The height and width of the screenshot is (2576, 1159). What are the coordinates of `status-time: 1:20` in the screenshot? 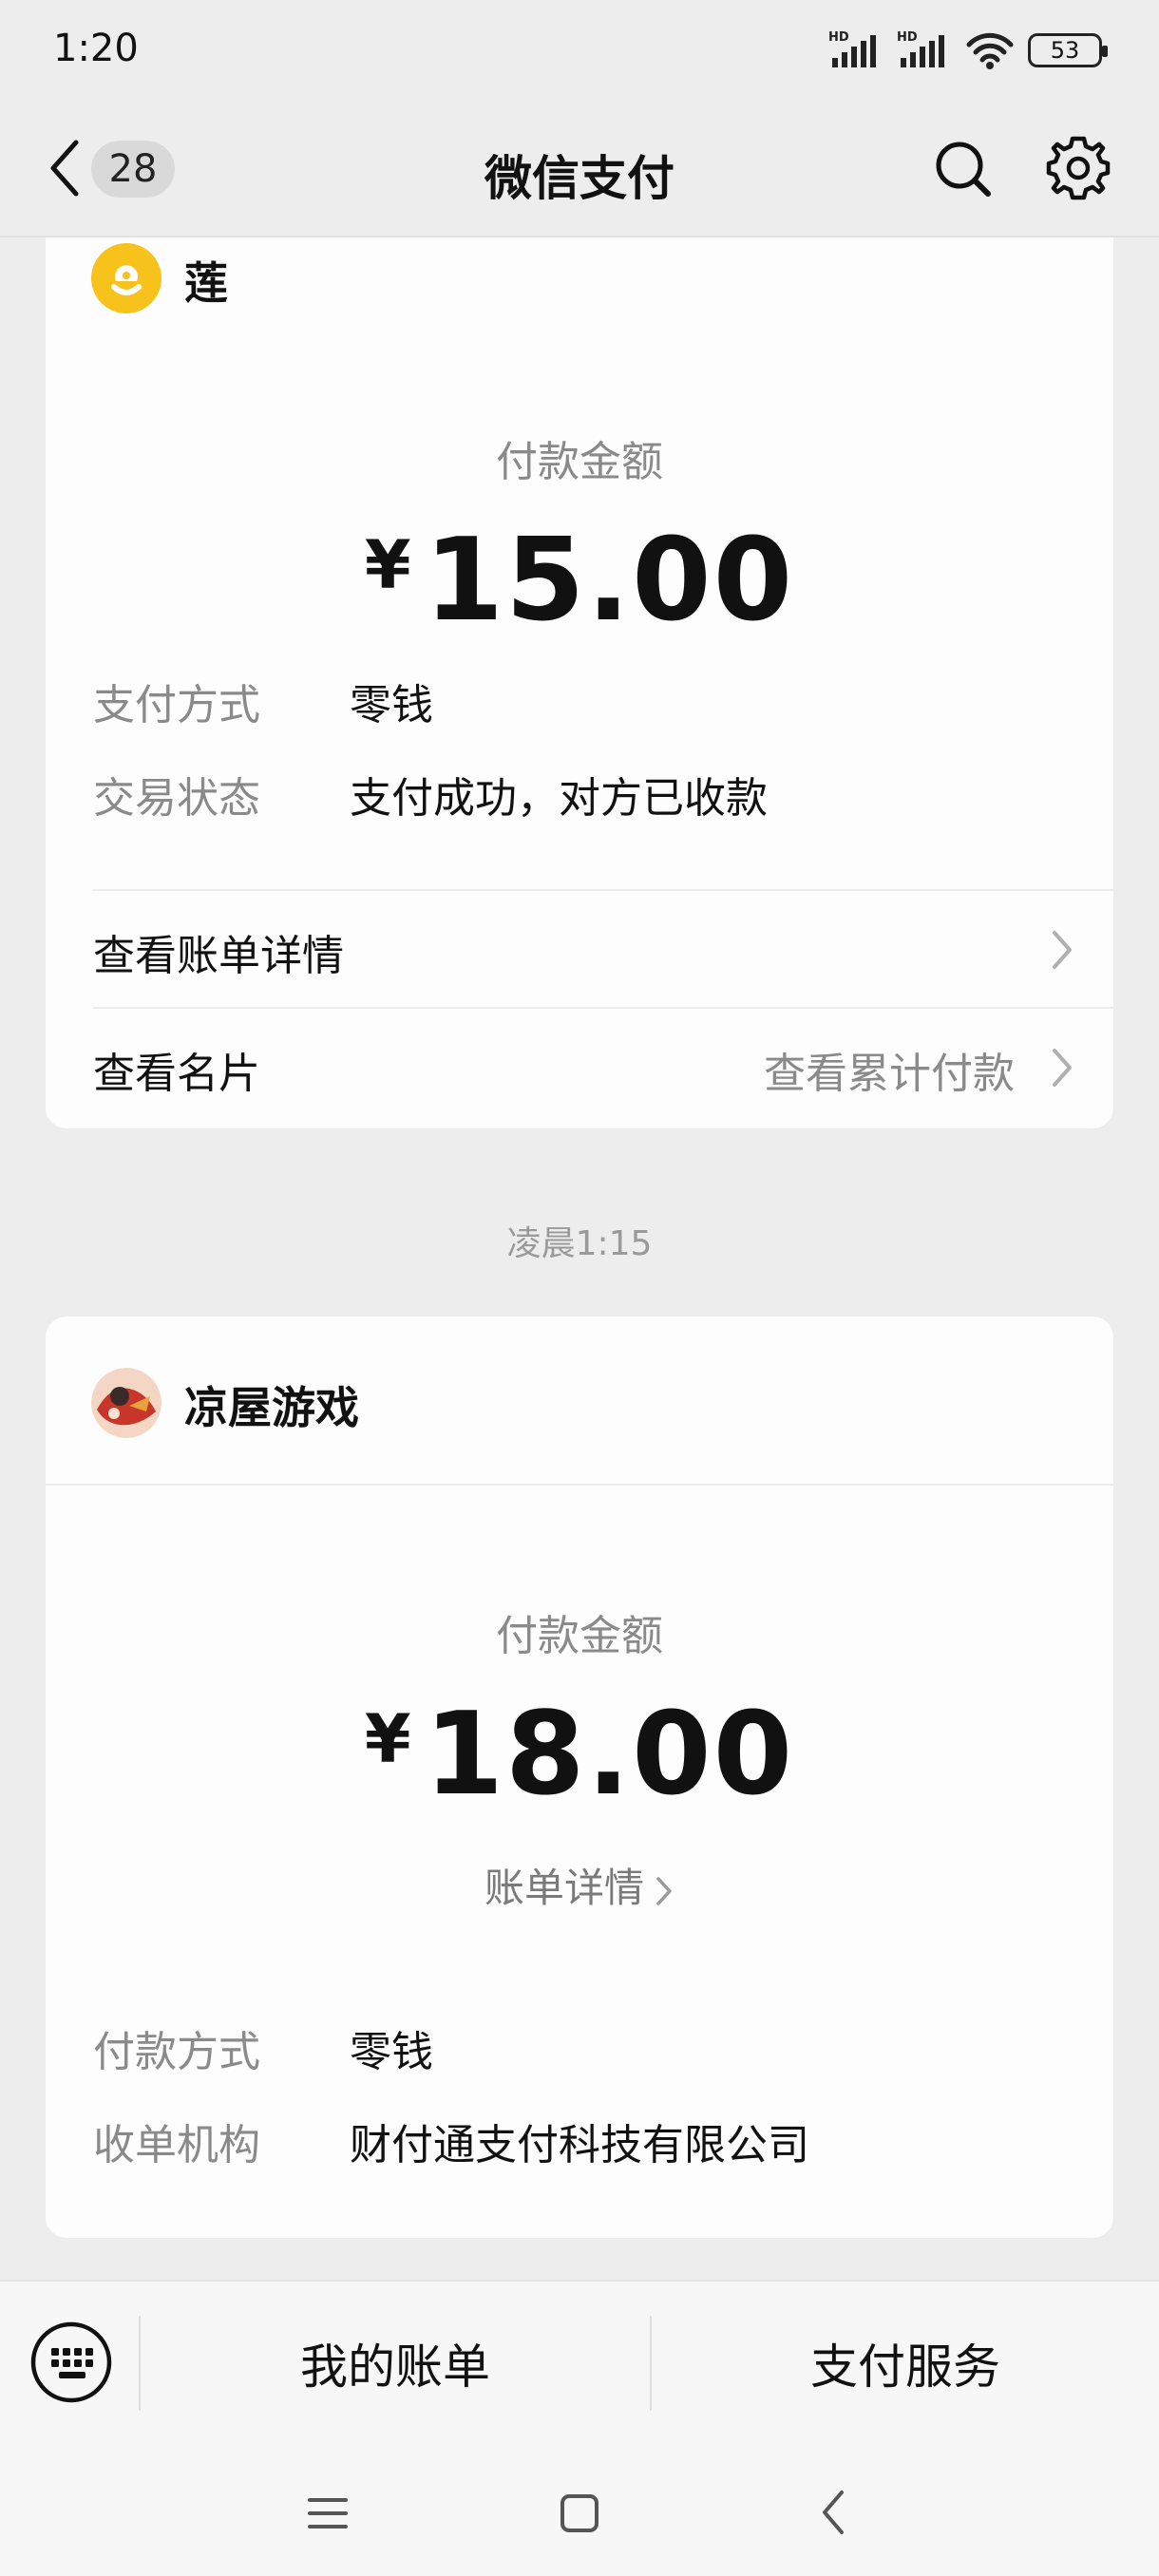 It's located at (96, 48).